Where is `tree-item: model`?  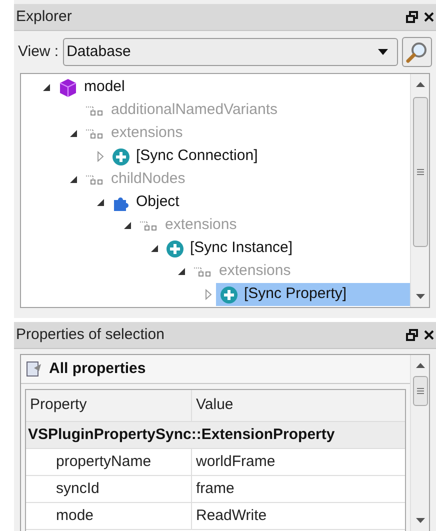 tree-item: model is located at coordinates (92, 87).